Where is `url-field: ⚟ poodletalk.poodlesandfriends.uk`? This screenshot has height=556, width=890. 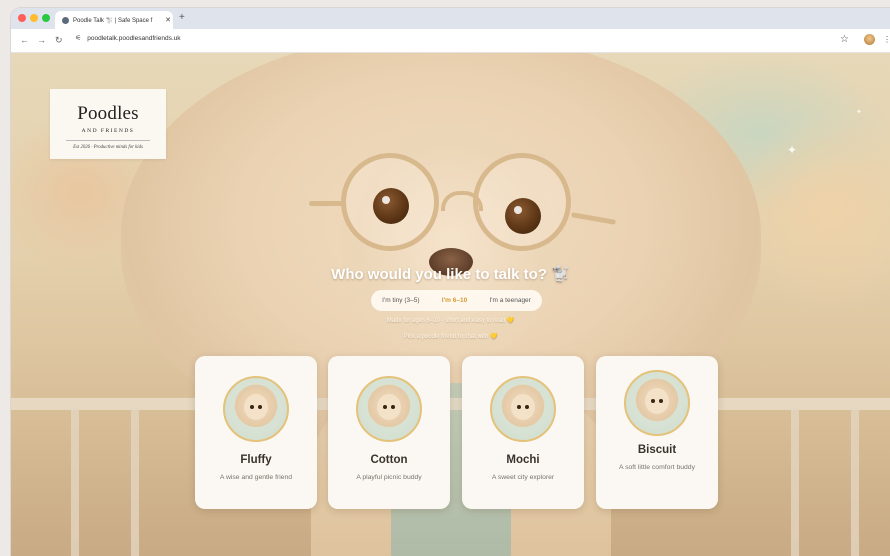 url-field: ⚟ poodletalk.poodlesandfriends.uk is located at coordinates (128, 38).